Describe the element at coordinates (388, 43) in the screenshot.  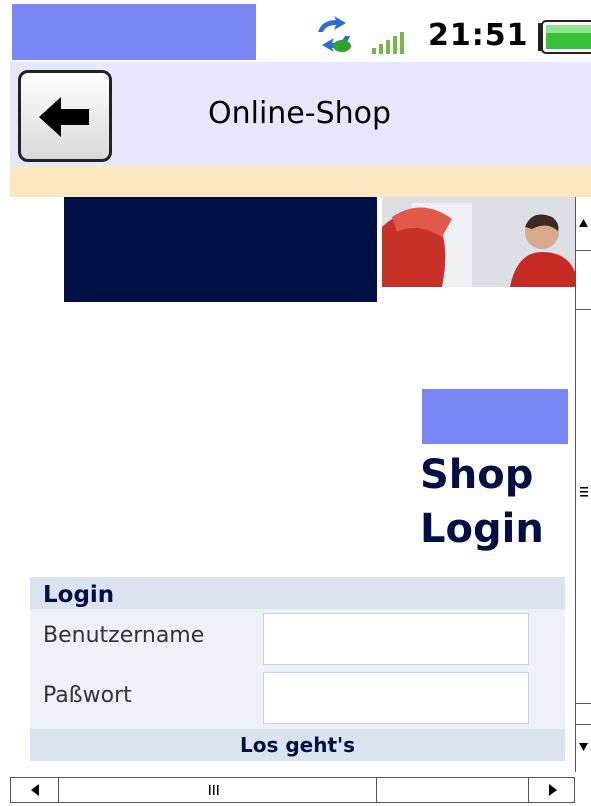
I see `signal-icon` at that location.